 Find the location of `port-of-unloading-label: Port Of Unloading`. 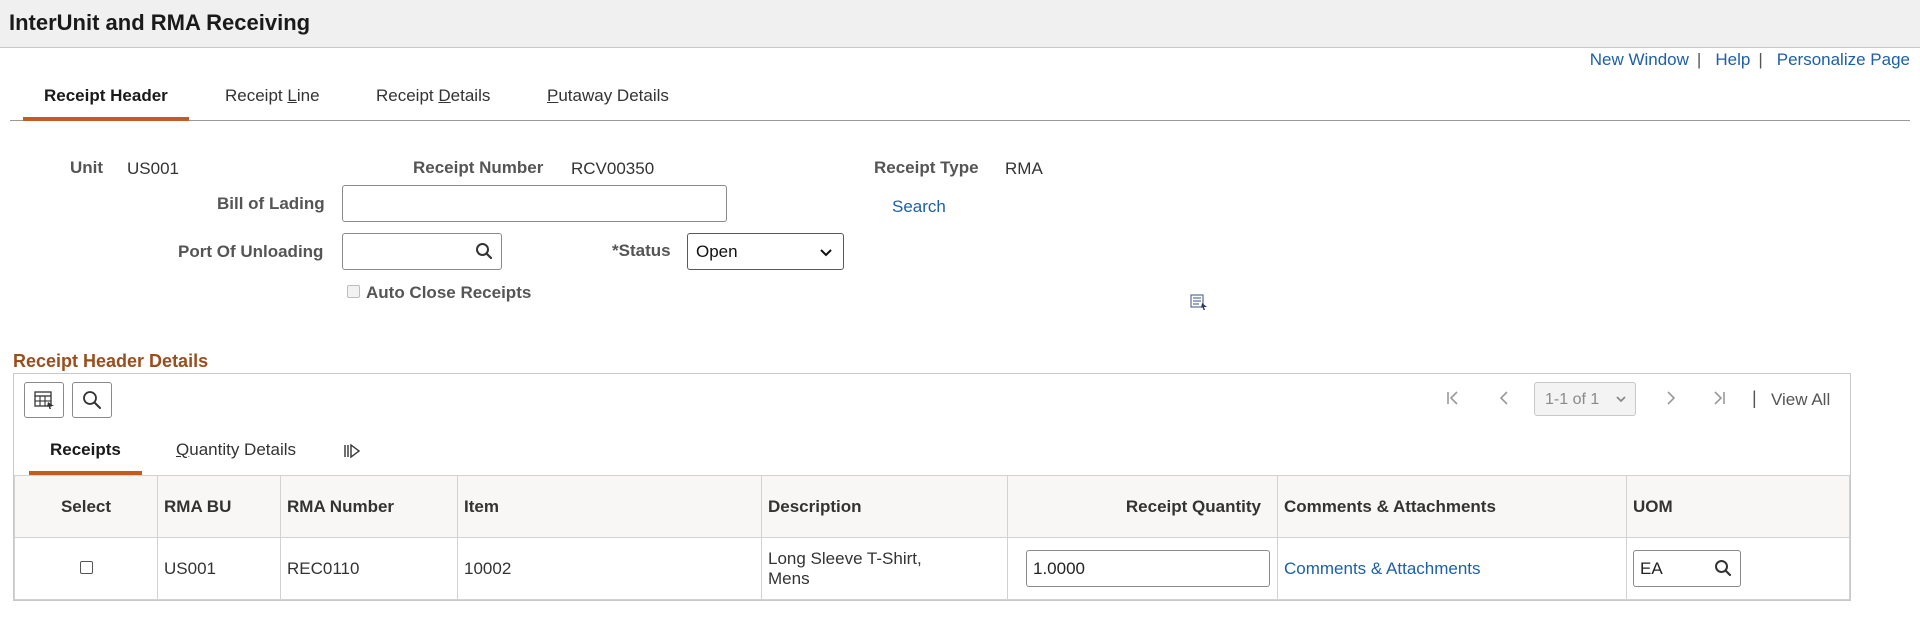

port-of-unloading-label: Port Of Unloading is located at coordinates (251, 251).